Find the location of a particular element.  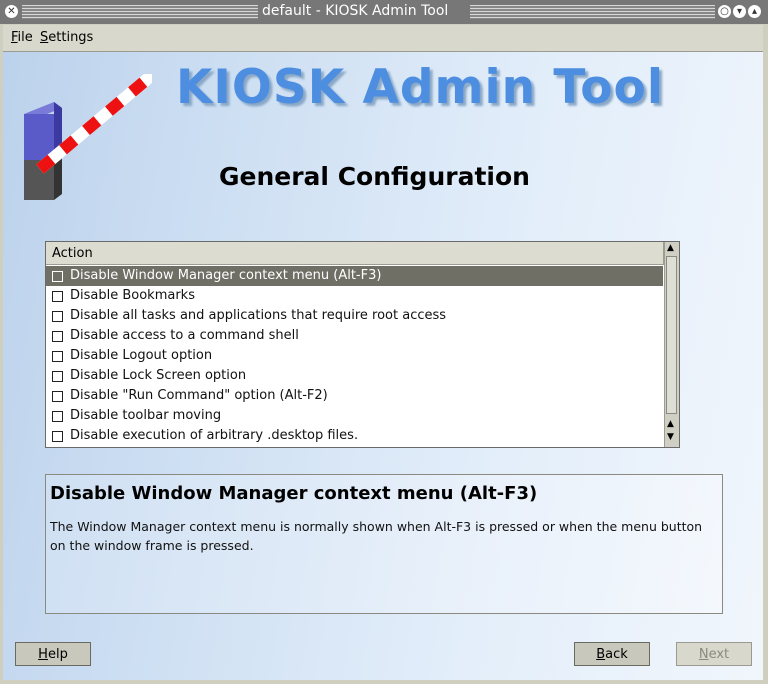

help-button: Help is located at coordinates (53, 654).